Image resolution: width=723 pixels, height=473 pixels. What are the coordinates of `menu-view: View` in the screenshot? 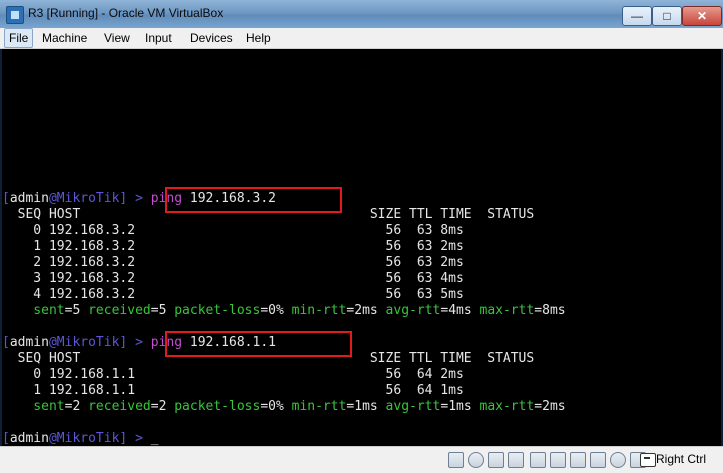 It's located at (117, 38).